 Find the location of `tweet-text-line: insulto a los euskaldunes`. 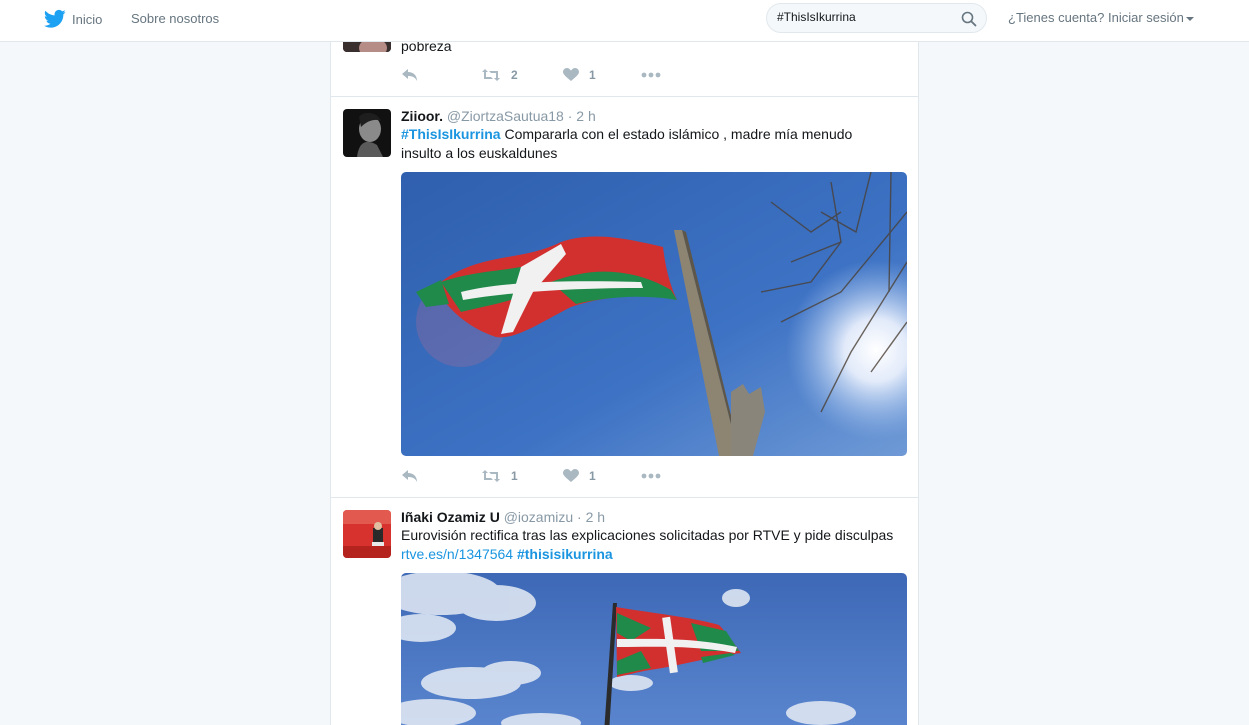

tweet-text-line: insulto a los euskaldunes is located at coordinates (479, 153).